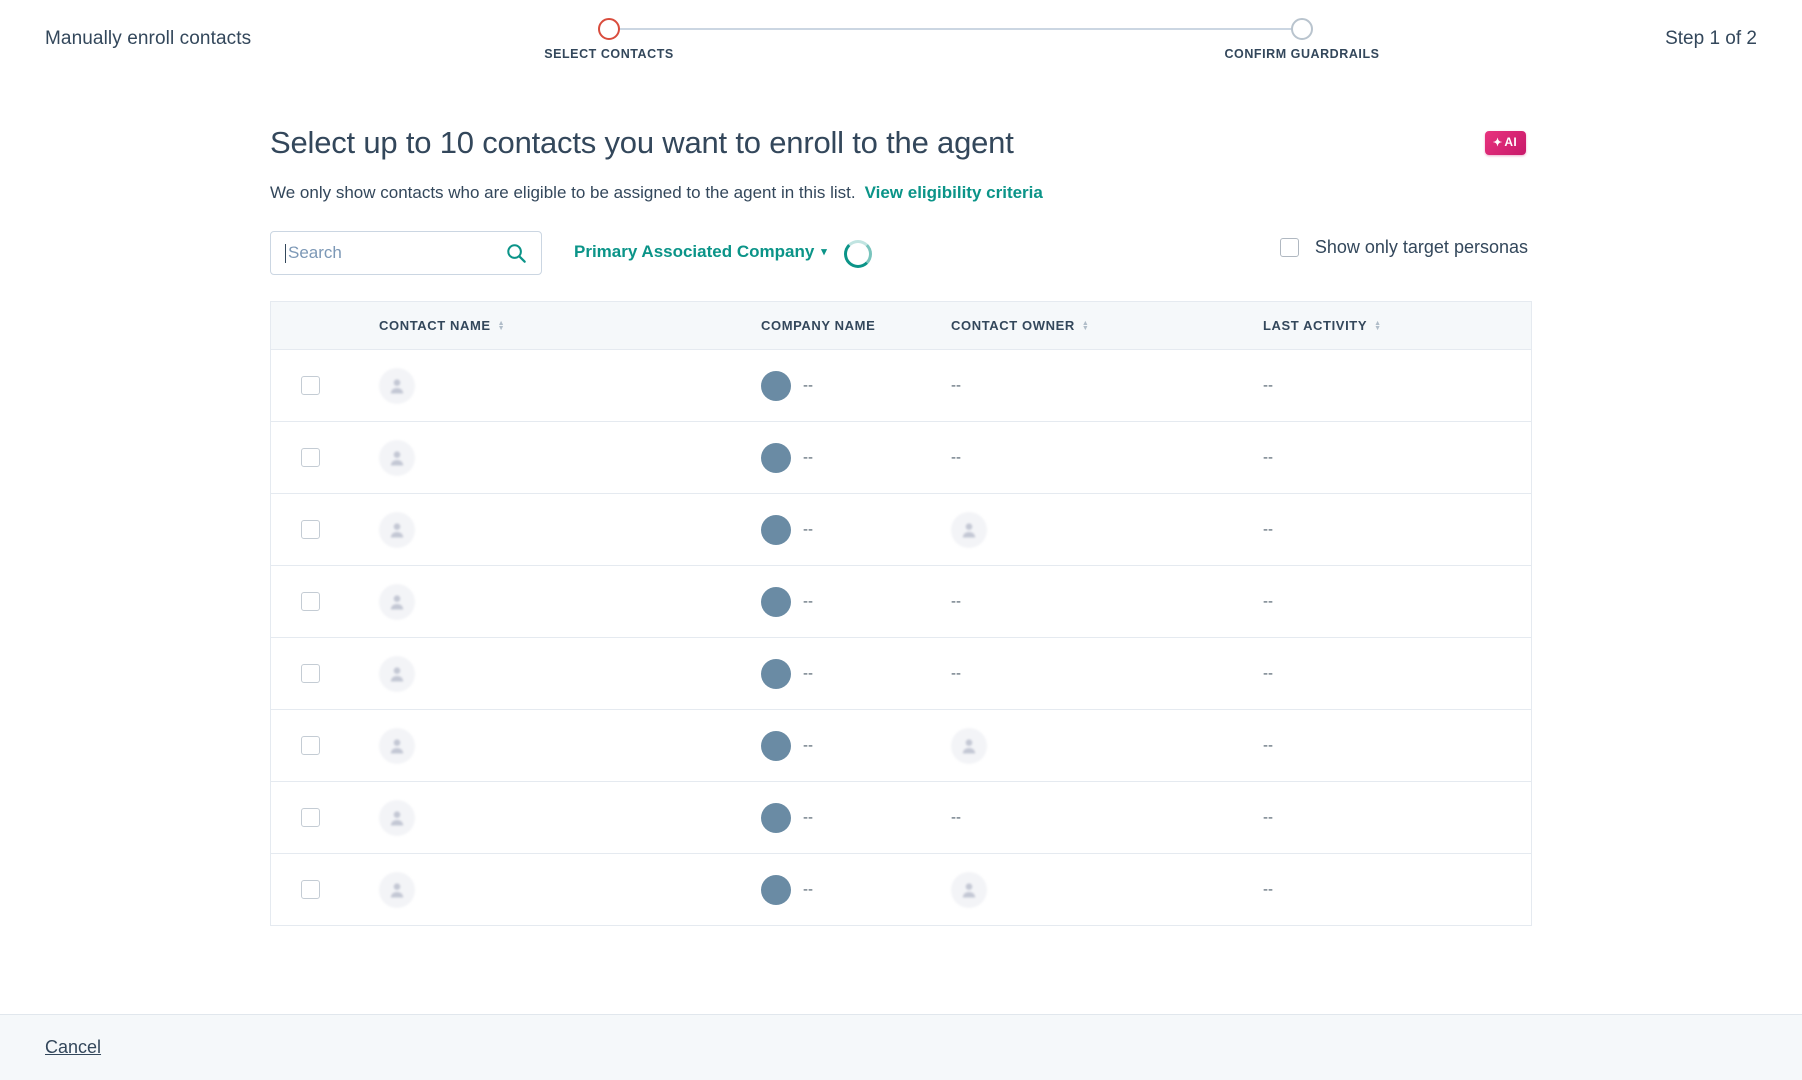  Describe the element at coordinates (73, 1047) in the screenshot. I see `cancel-button: Cancel` at that location.